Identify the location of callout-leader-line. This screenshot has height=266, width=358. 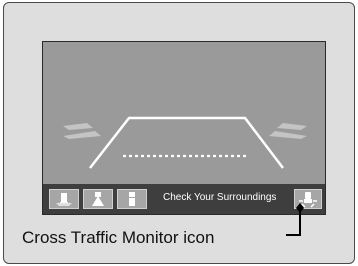
(295, 219).